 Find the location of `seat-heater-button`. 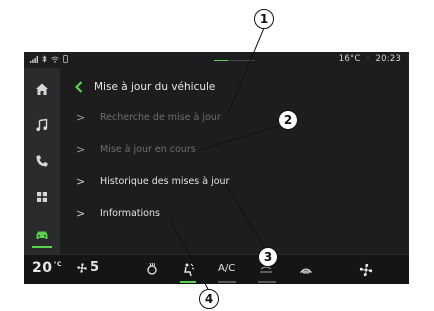

seat-heater-button is located at coordinates (152, 270).